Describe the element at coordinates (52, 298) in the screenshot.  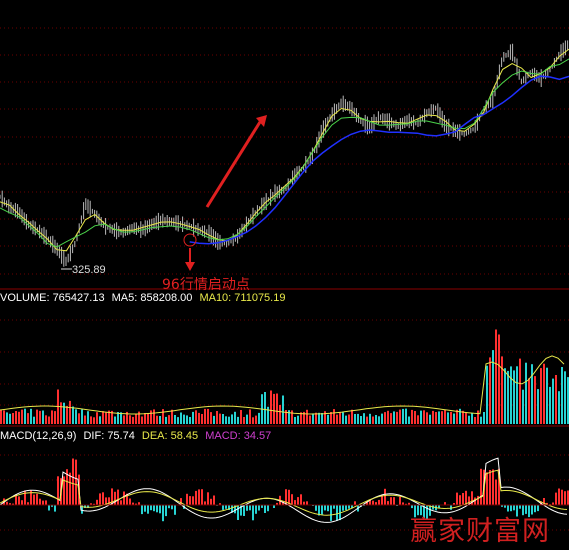
I see `volume-value-label: VOLUME: 765427.13` at that location.